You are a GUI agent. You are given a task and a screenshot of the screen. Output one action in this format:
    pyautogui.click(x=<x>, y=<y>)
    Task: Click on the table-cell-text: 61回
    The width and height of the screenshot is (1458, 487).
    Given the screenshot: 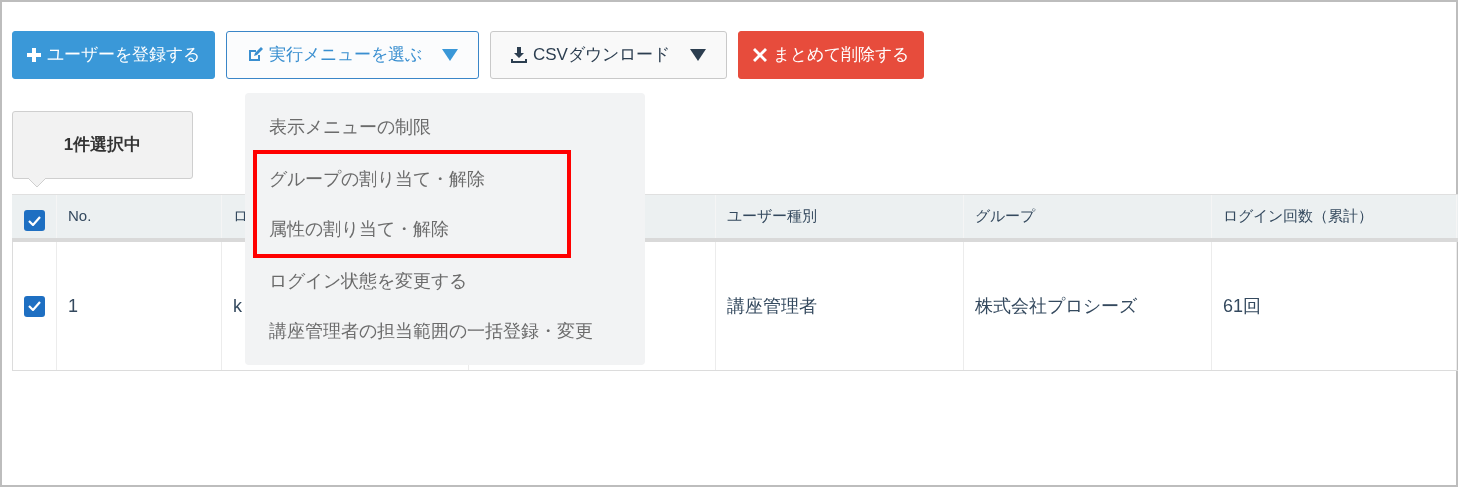 What is the action you would take?
    pyautogui.click(x=1242, y=306)
    